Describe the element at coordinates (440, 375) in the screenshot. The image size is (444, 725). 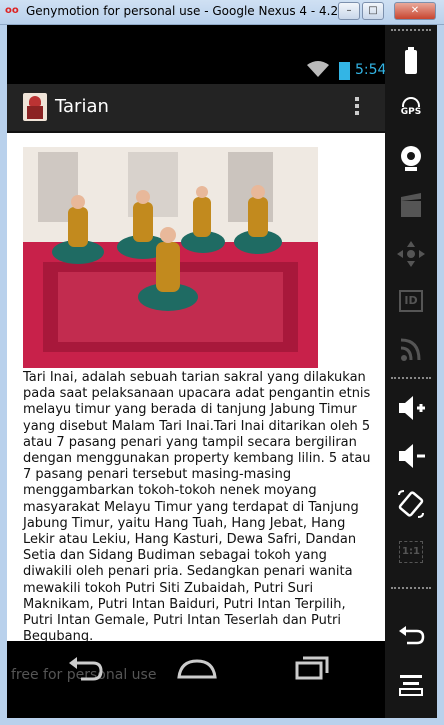
I see `window-frame-right` at that location.